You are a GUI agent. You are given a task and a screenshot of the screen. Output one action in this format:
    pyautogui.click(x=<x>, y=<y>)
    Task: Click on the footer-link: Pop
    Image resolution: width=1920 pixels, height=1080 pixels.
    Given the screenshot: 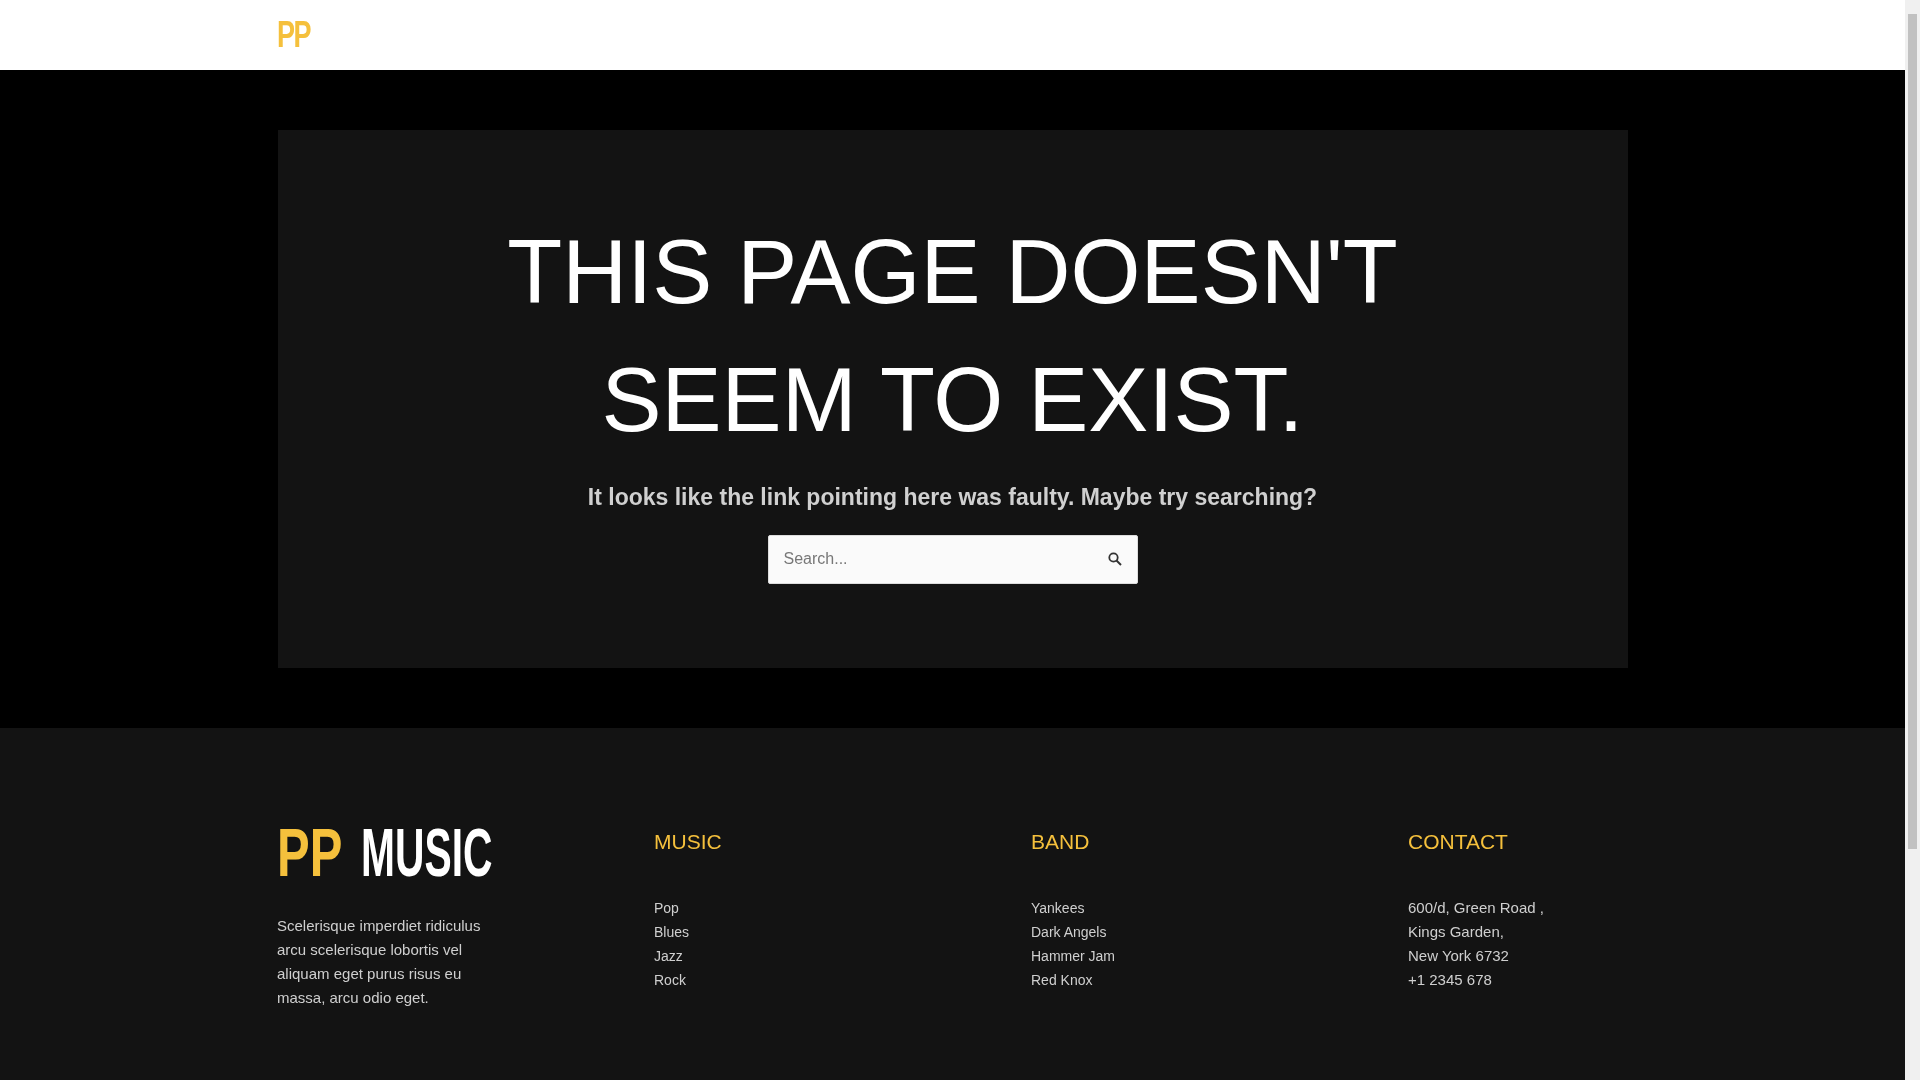 What is the action you would take?
    pyautogui.click(x=666, y=907)
    